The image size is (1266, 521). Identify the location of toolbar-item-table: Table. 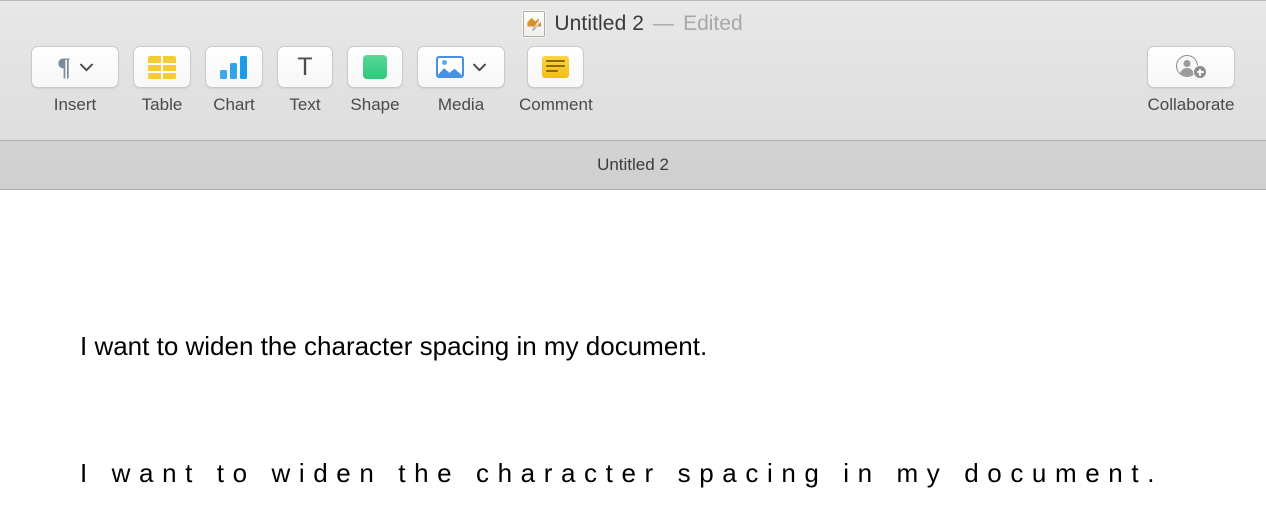
(162, 80).